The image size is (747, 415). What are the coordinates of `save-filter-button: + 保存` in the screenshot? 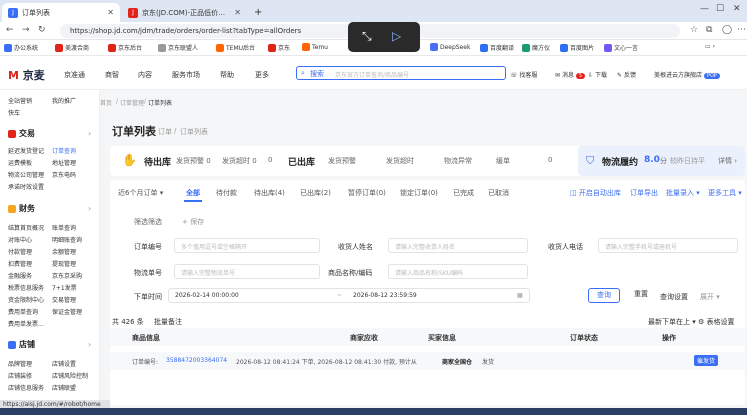 It's located at (193, 222).